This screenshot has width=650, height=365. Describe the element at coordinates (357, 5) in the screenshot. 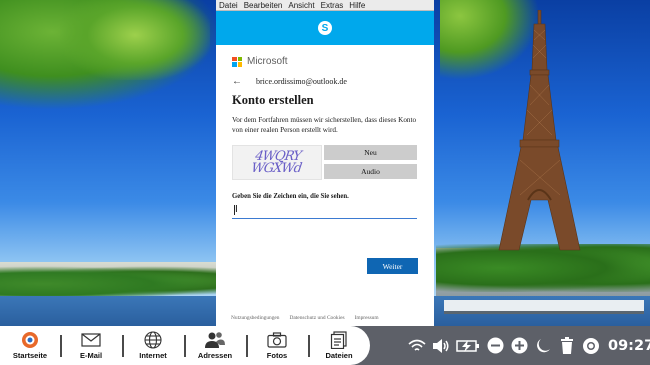

I see `menu-help: Hilfe` at that location.